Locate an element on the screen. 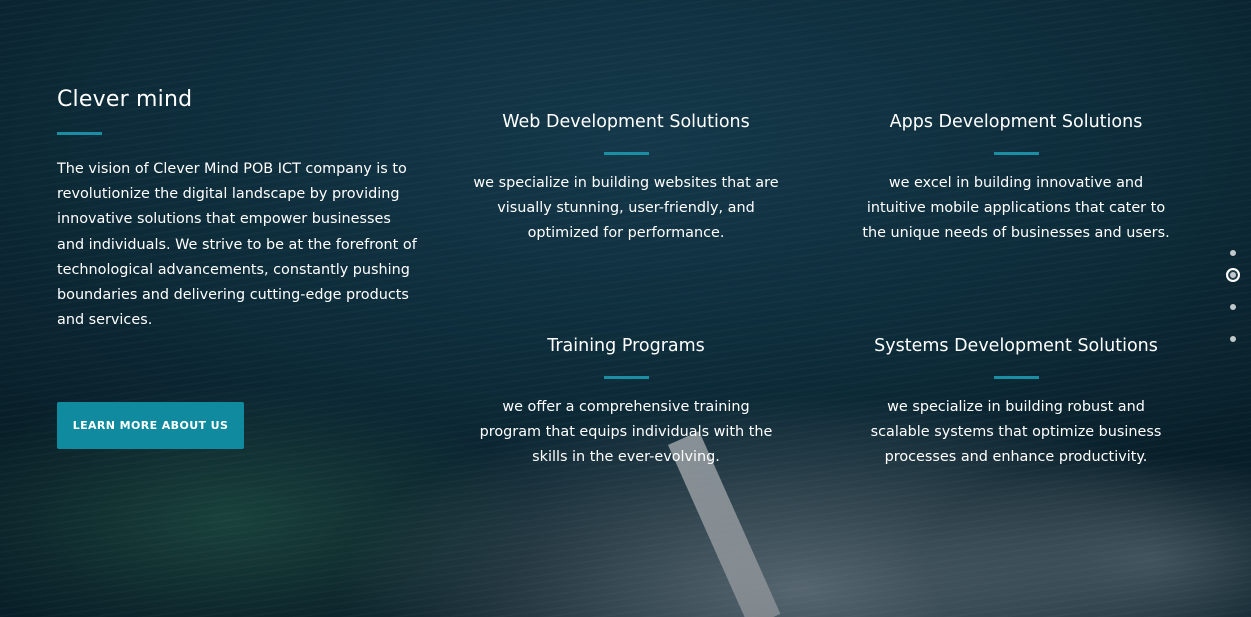  about-title-underline is located at coordinates (79, 133).